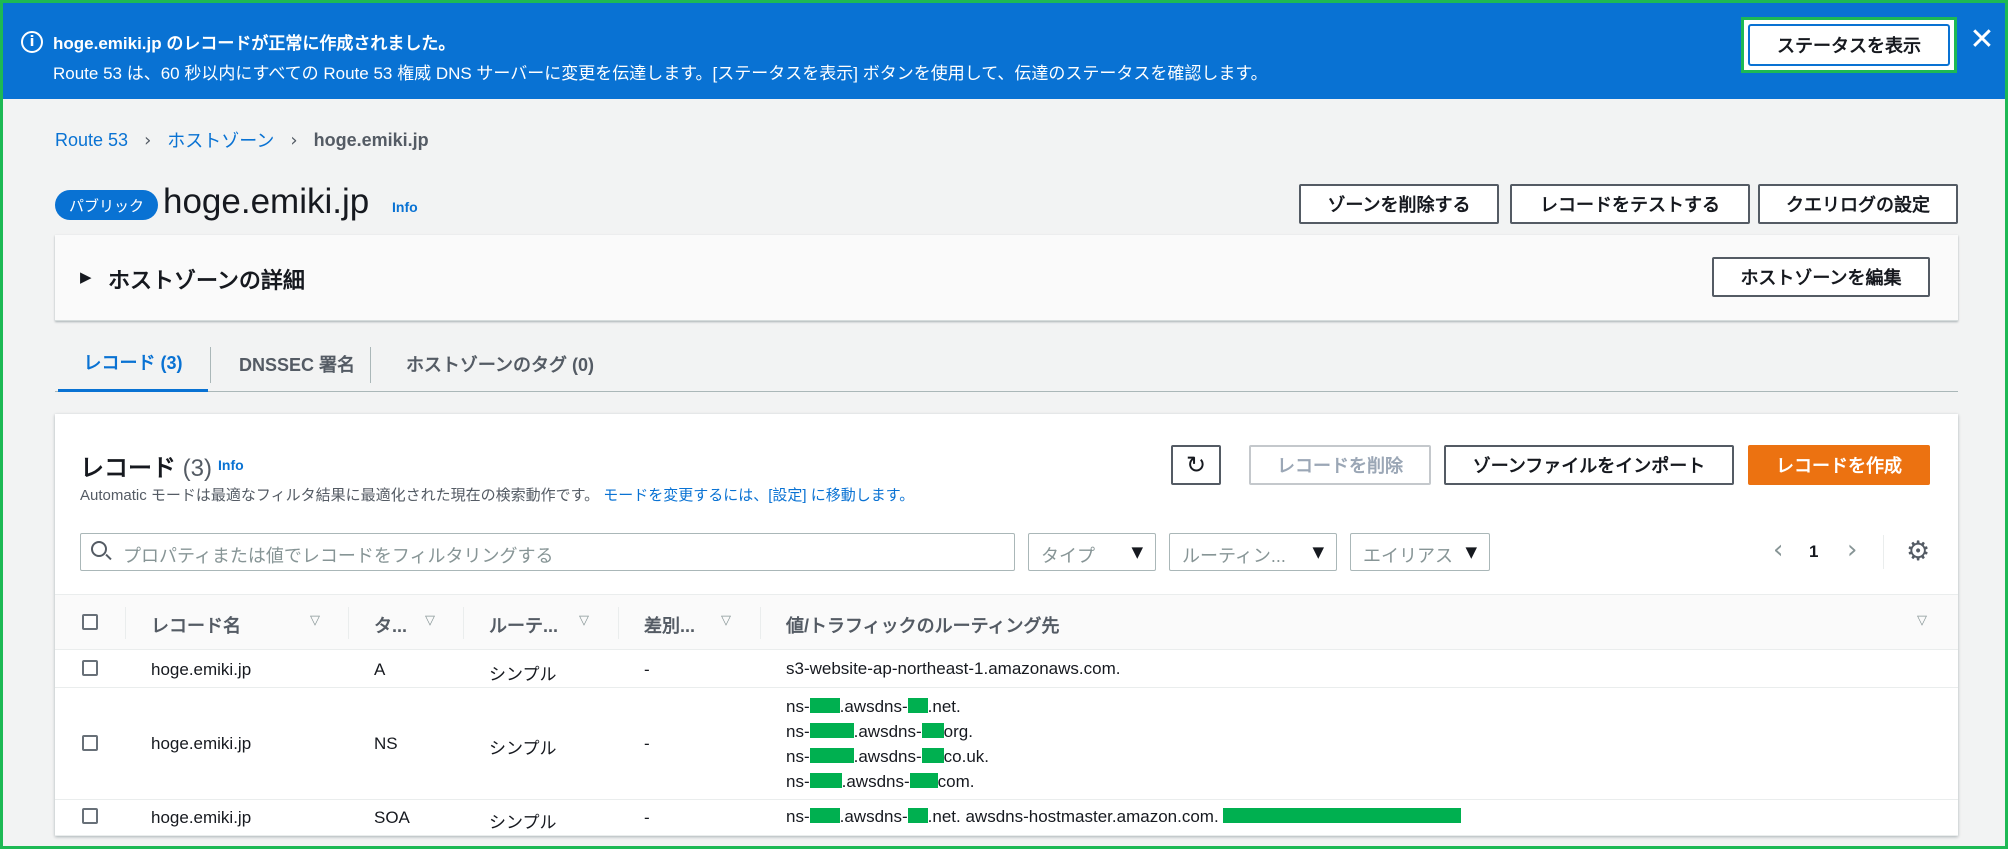 This screenshot has width=2008, height=849. I want to click on tab-bar: レコード (3) DNSSEC 署名 ホストゾーンのタグ (0), so click(1006, 363).